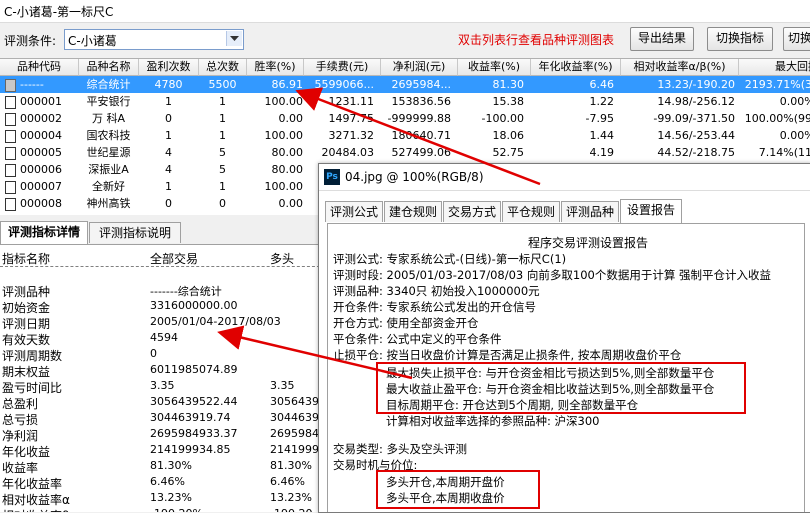  I want to click on detail-all: 0, so click(153, 353).